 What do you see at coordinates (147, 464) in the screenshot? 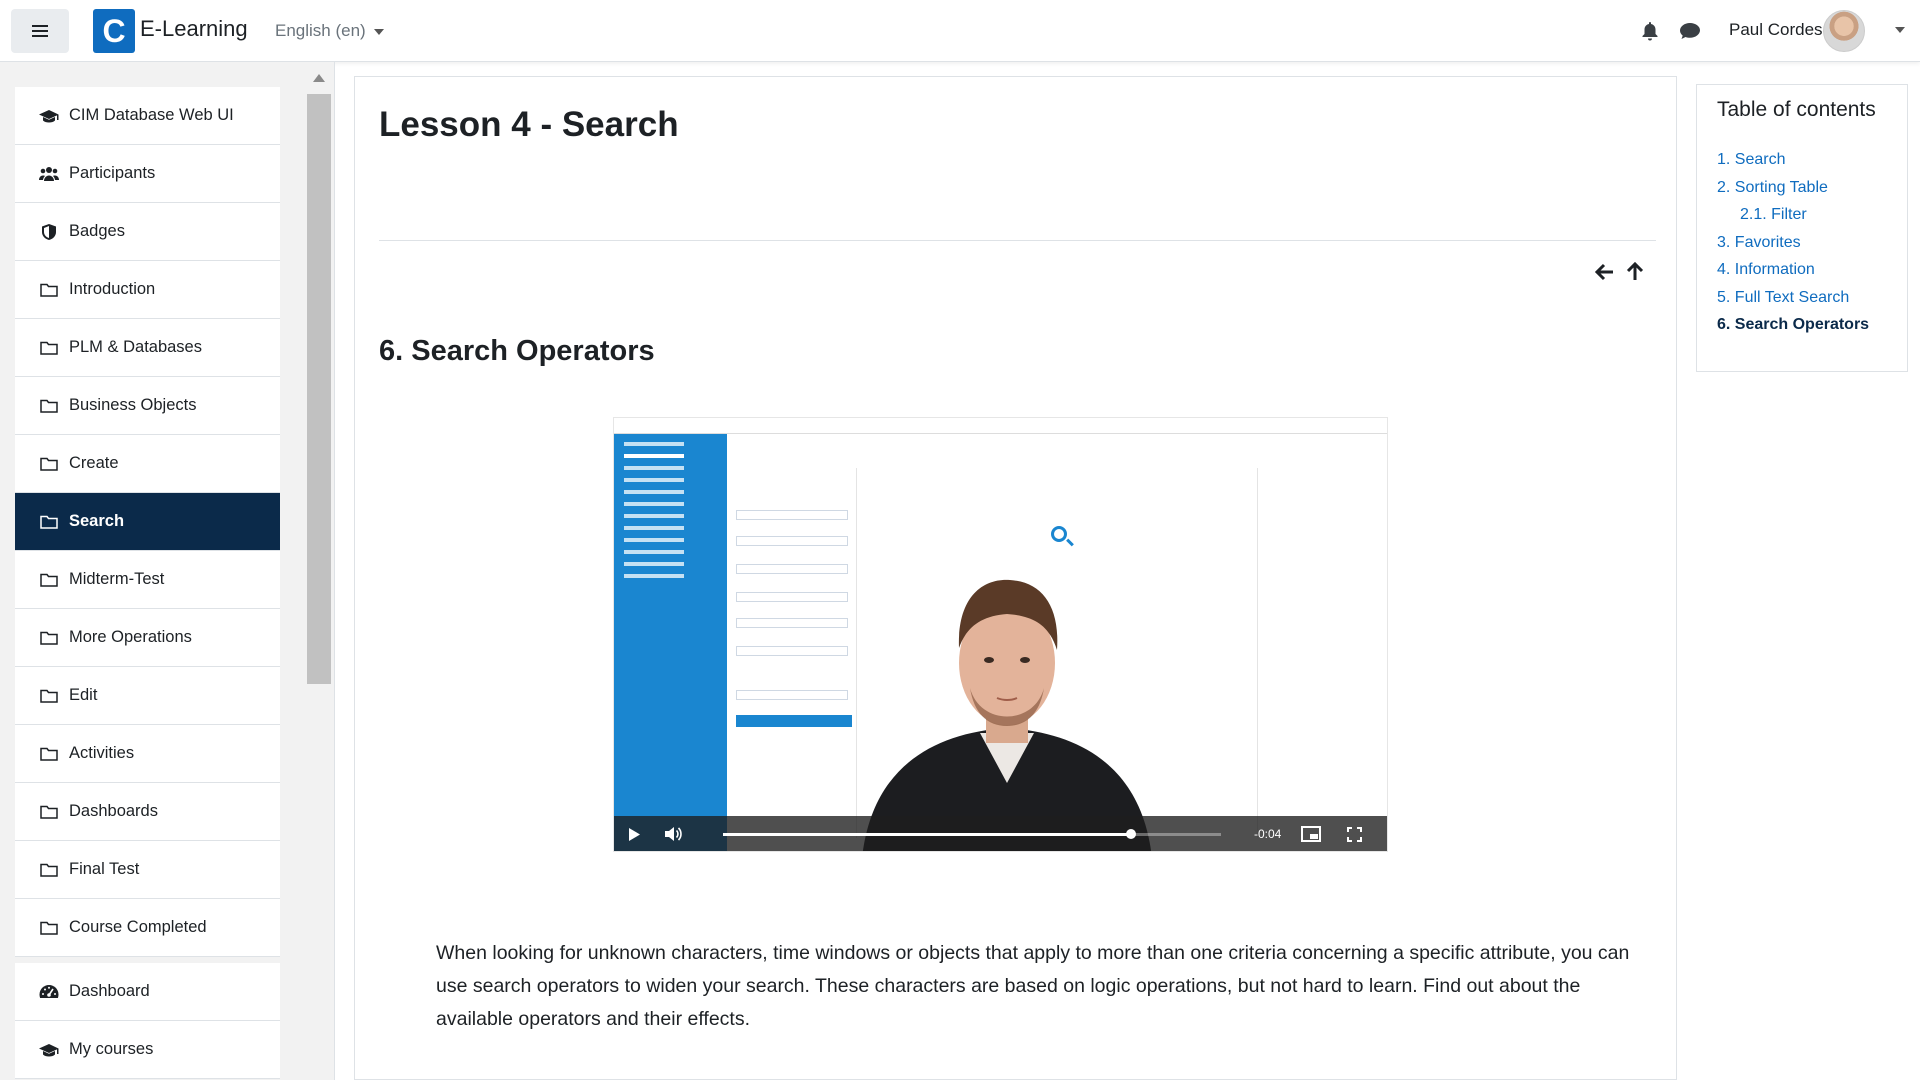
I see `sidebar-item-create: Create` at bounding box center [147, 464].